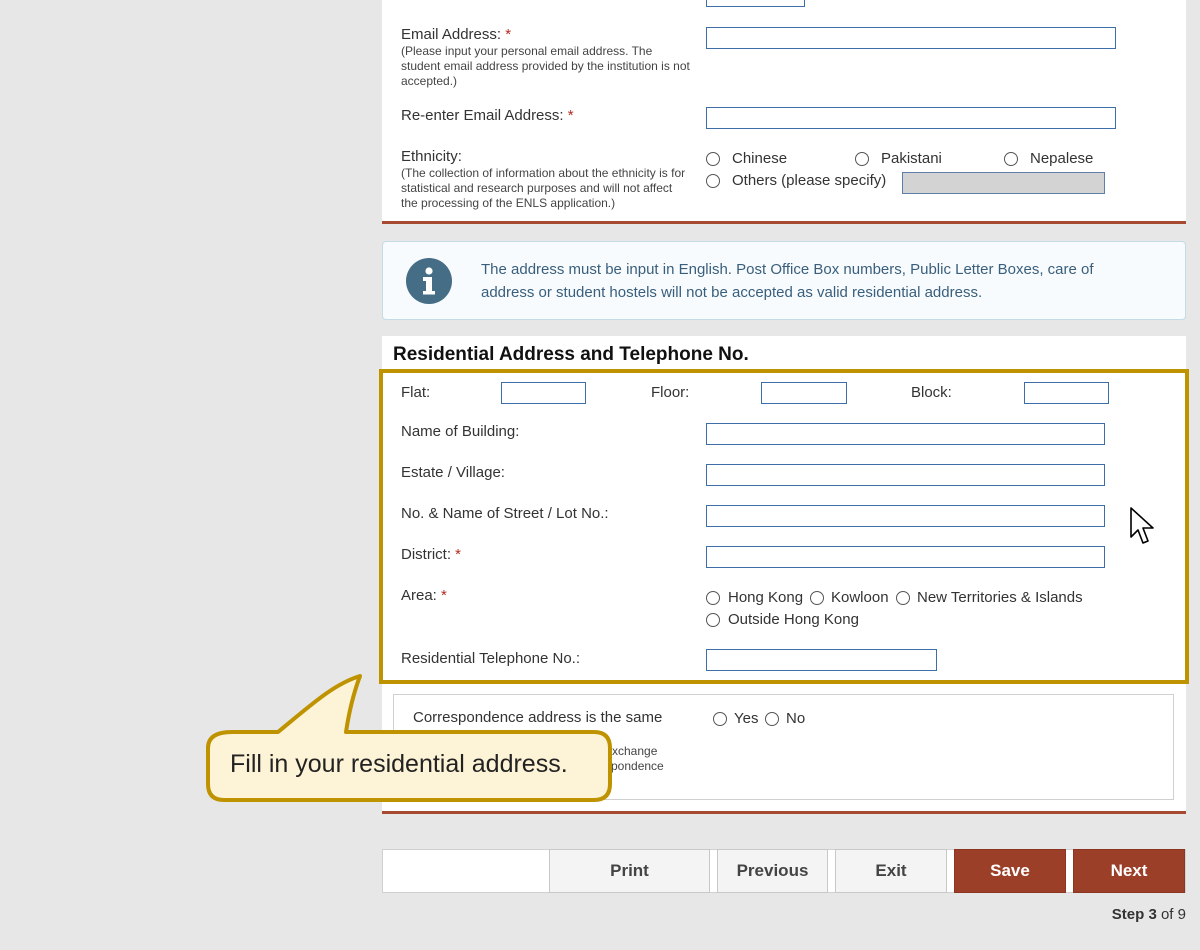 The height and width of the screenshot is (950, 1200). Describe the element at coordinates (1062, 158) in the screenshot. I see `ethnicity-nepalese-label: Nepalese` at that location.